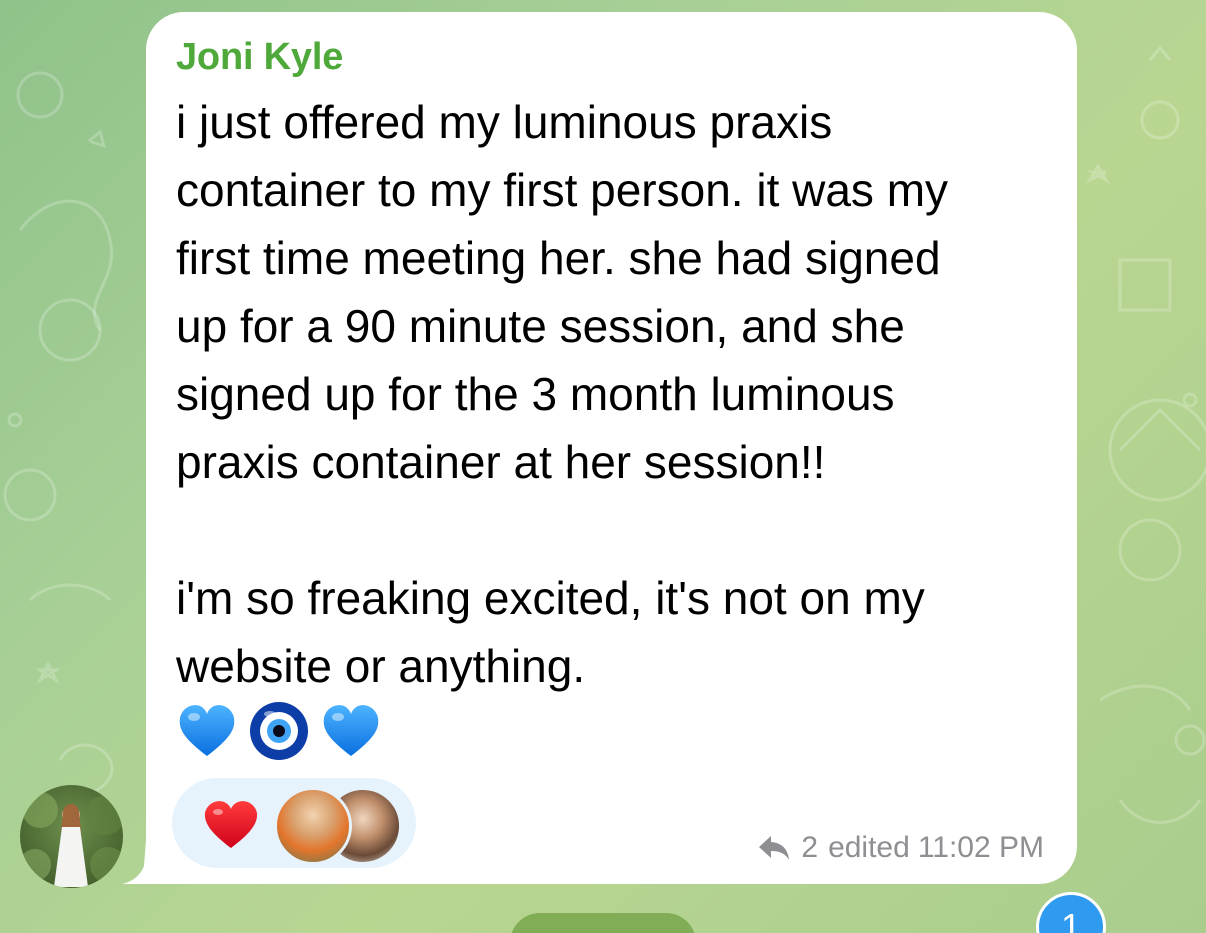 The width and height of the screenshot is (1206, 933). What do you see at coordinates (809, 848) in the screenshot?
I see `reply-count: 2` at bounding box center [809, 848].